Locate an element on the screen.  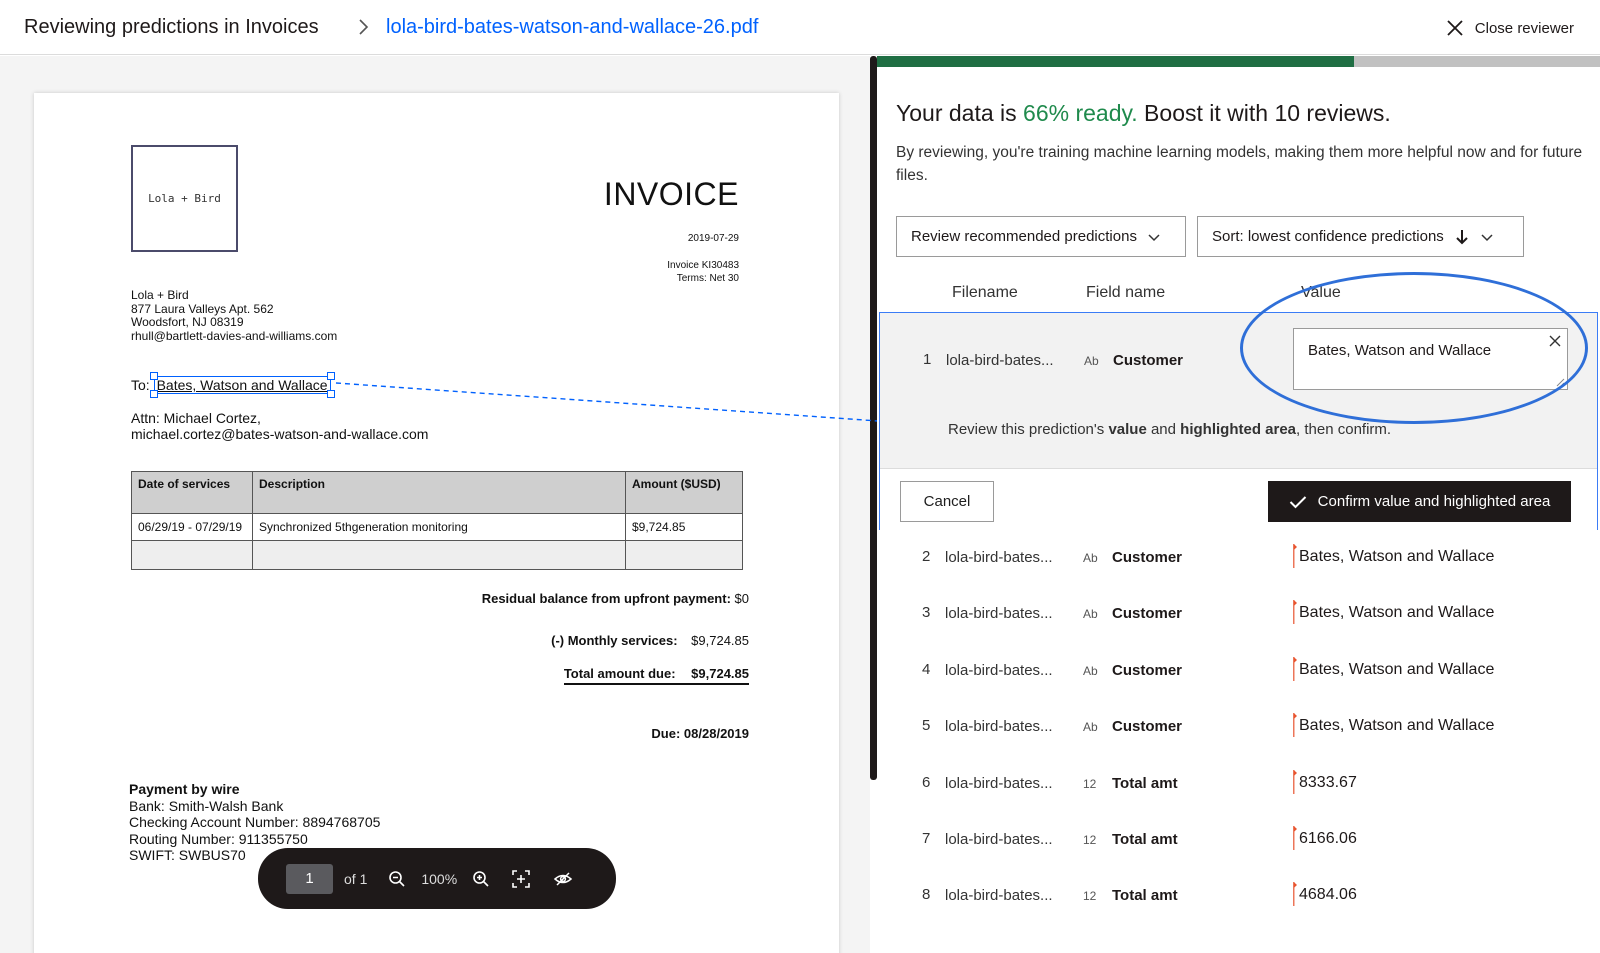
column-header-field: Field name is located at coordinates (1126, 292).